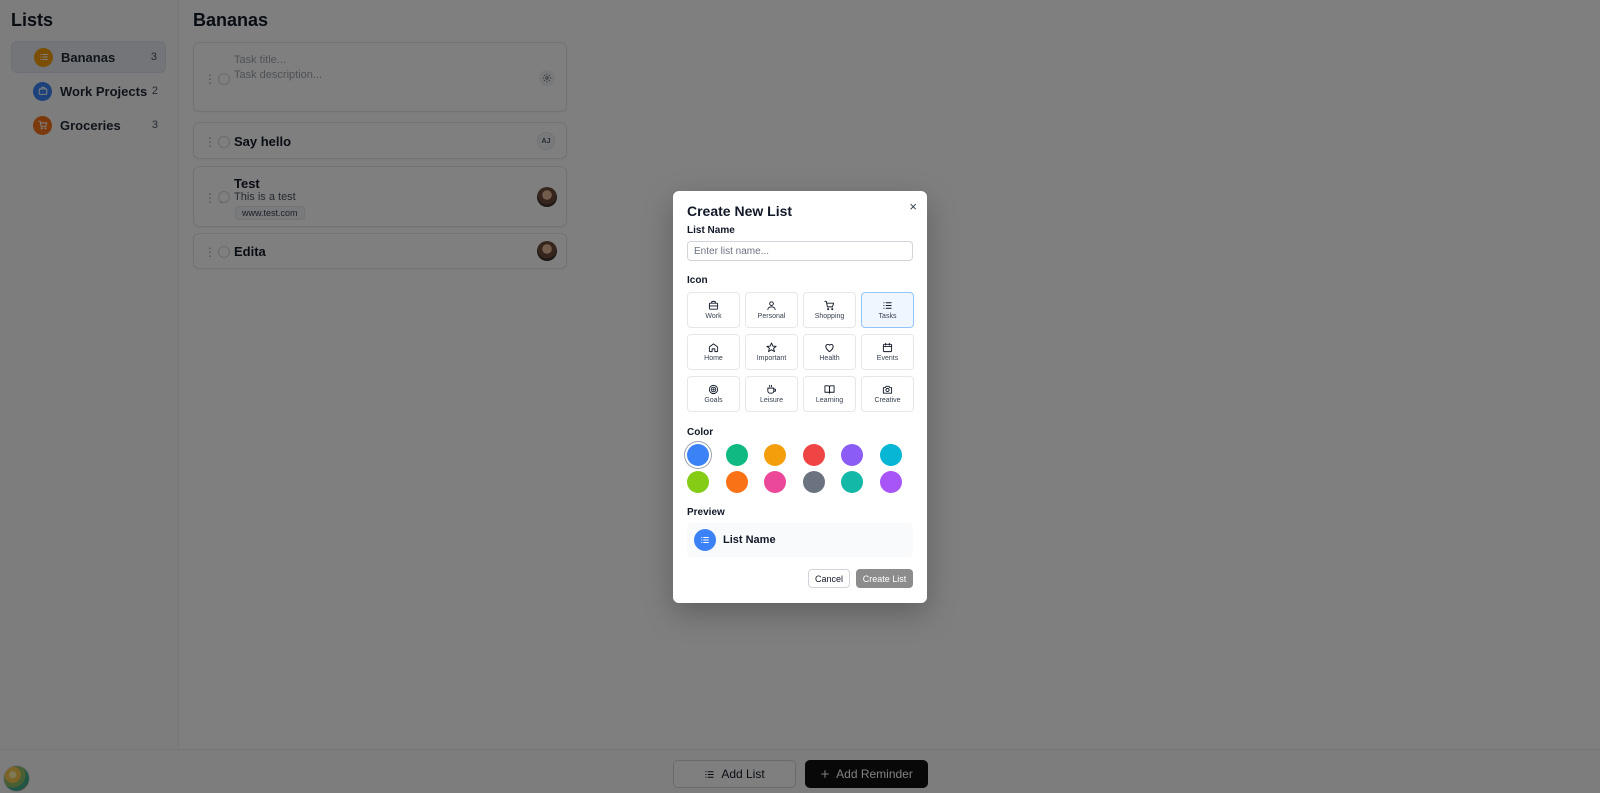  I want to click on icon-option-label: Creative, so click(887, 400).